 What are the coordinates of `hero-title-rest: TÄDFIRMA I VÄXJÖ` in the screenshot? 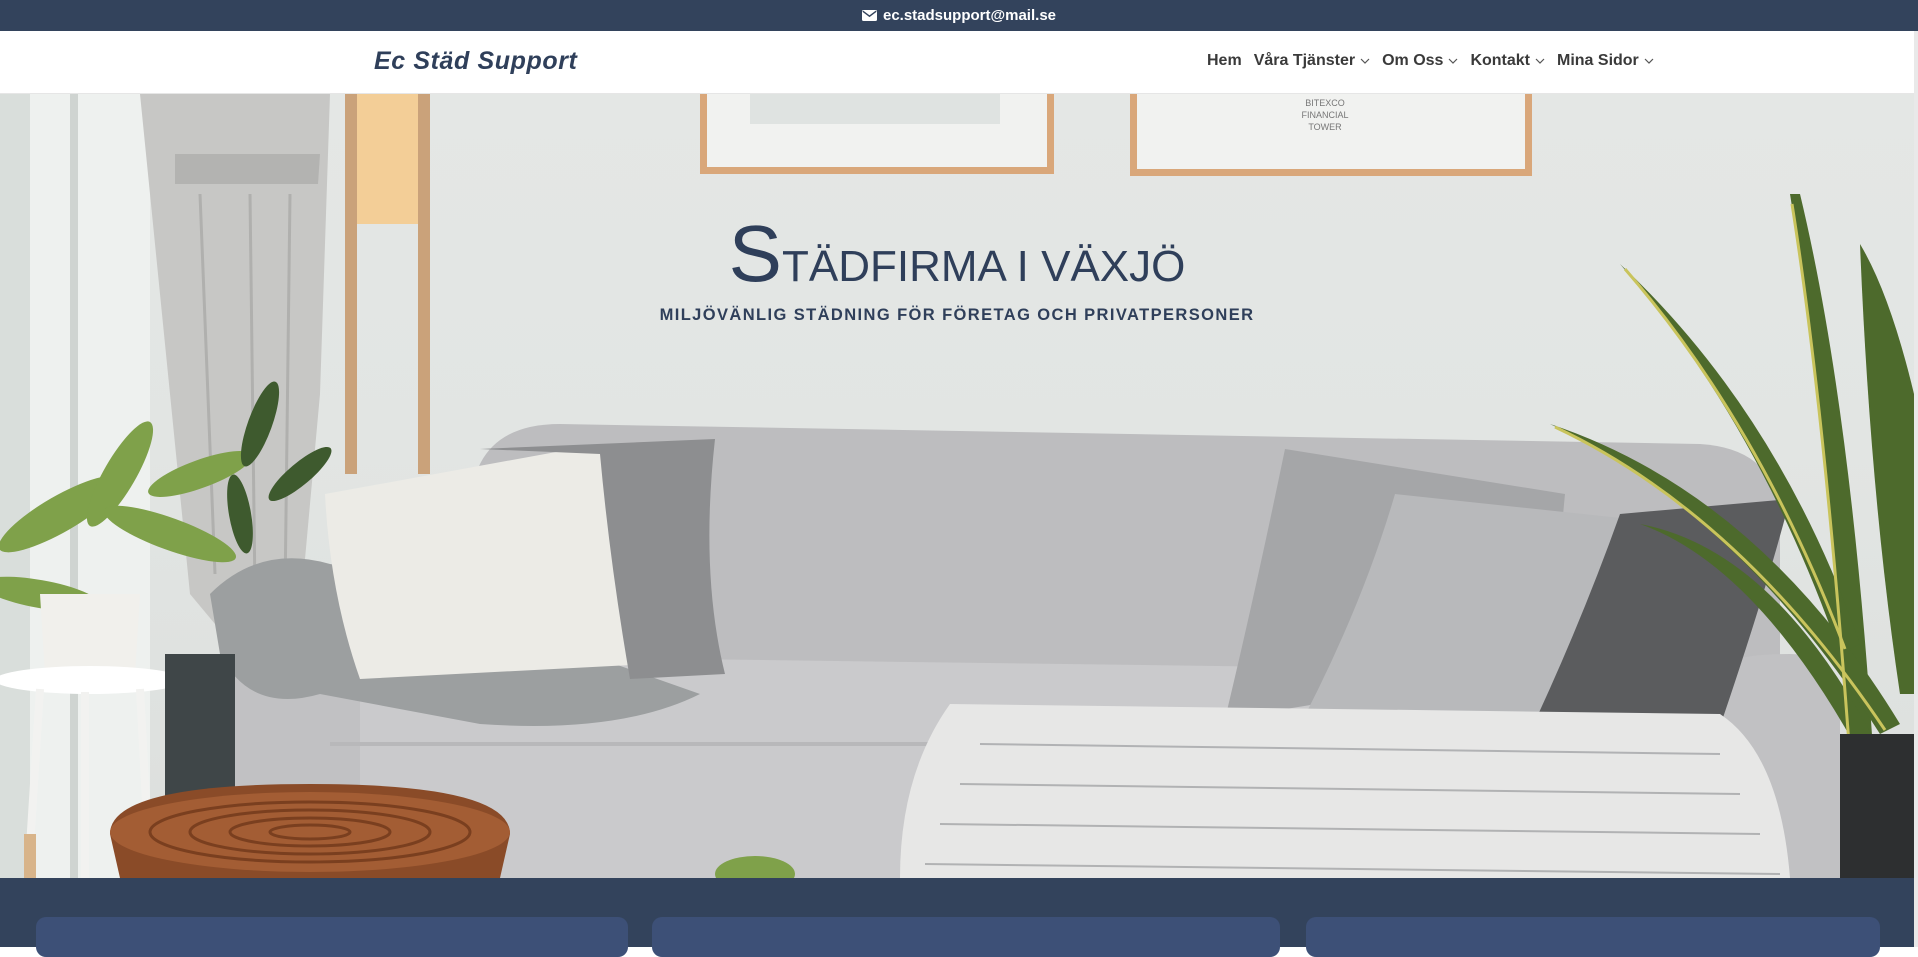 It's located at (983, 266).